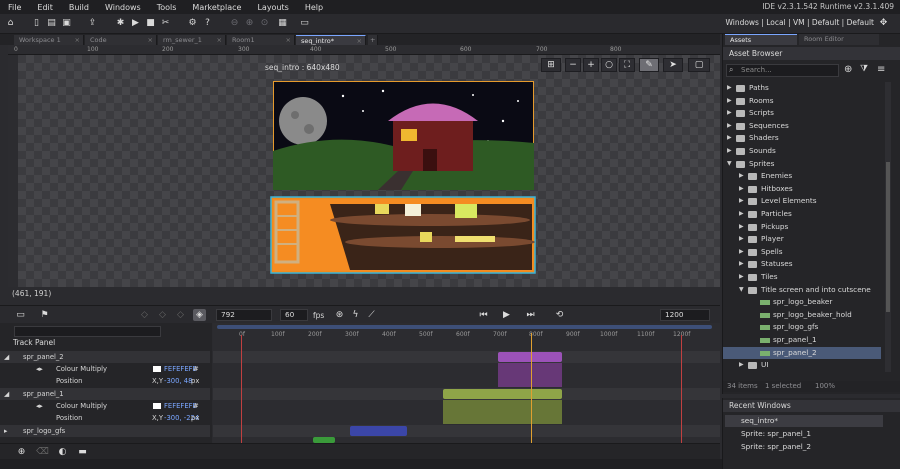  What do you see at coordinates (888, 237) in the screenshot?
I see `scrollbar-thumb` at bounding box center [888, 237].